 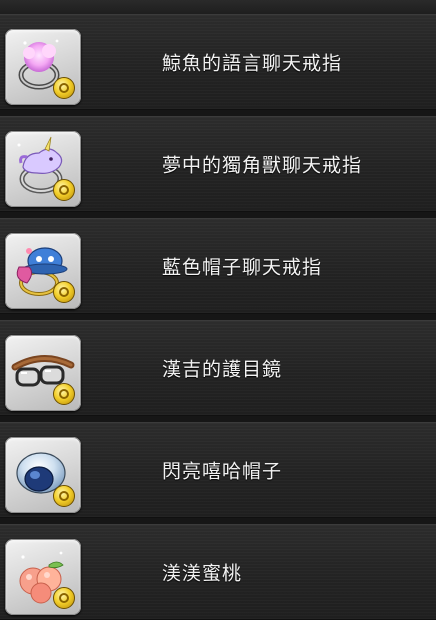 What do you see at coordinates (218, 7) in the screenshot?
I see `list-top-edge` at bounding box center [218, 7].